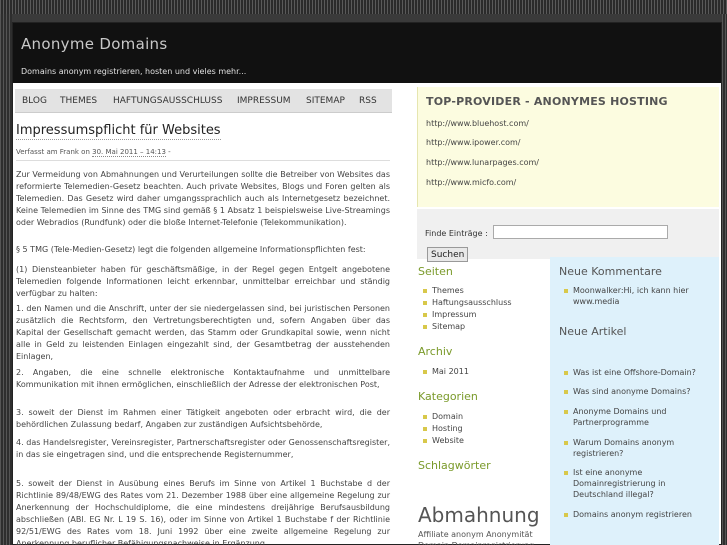  Describe the element at coordinates (482, 162) in the screenshot. I see `provider-link: http://www.lunarpages.com/` at that location.